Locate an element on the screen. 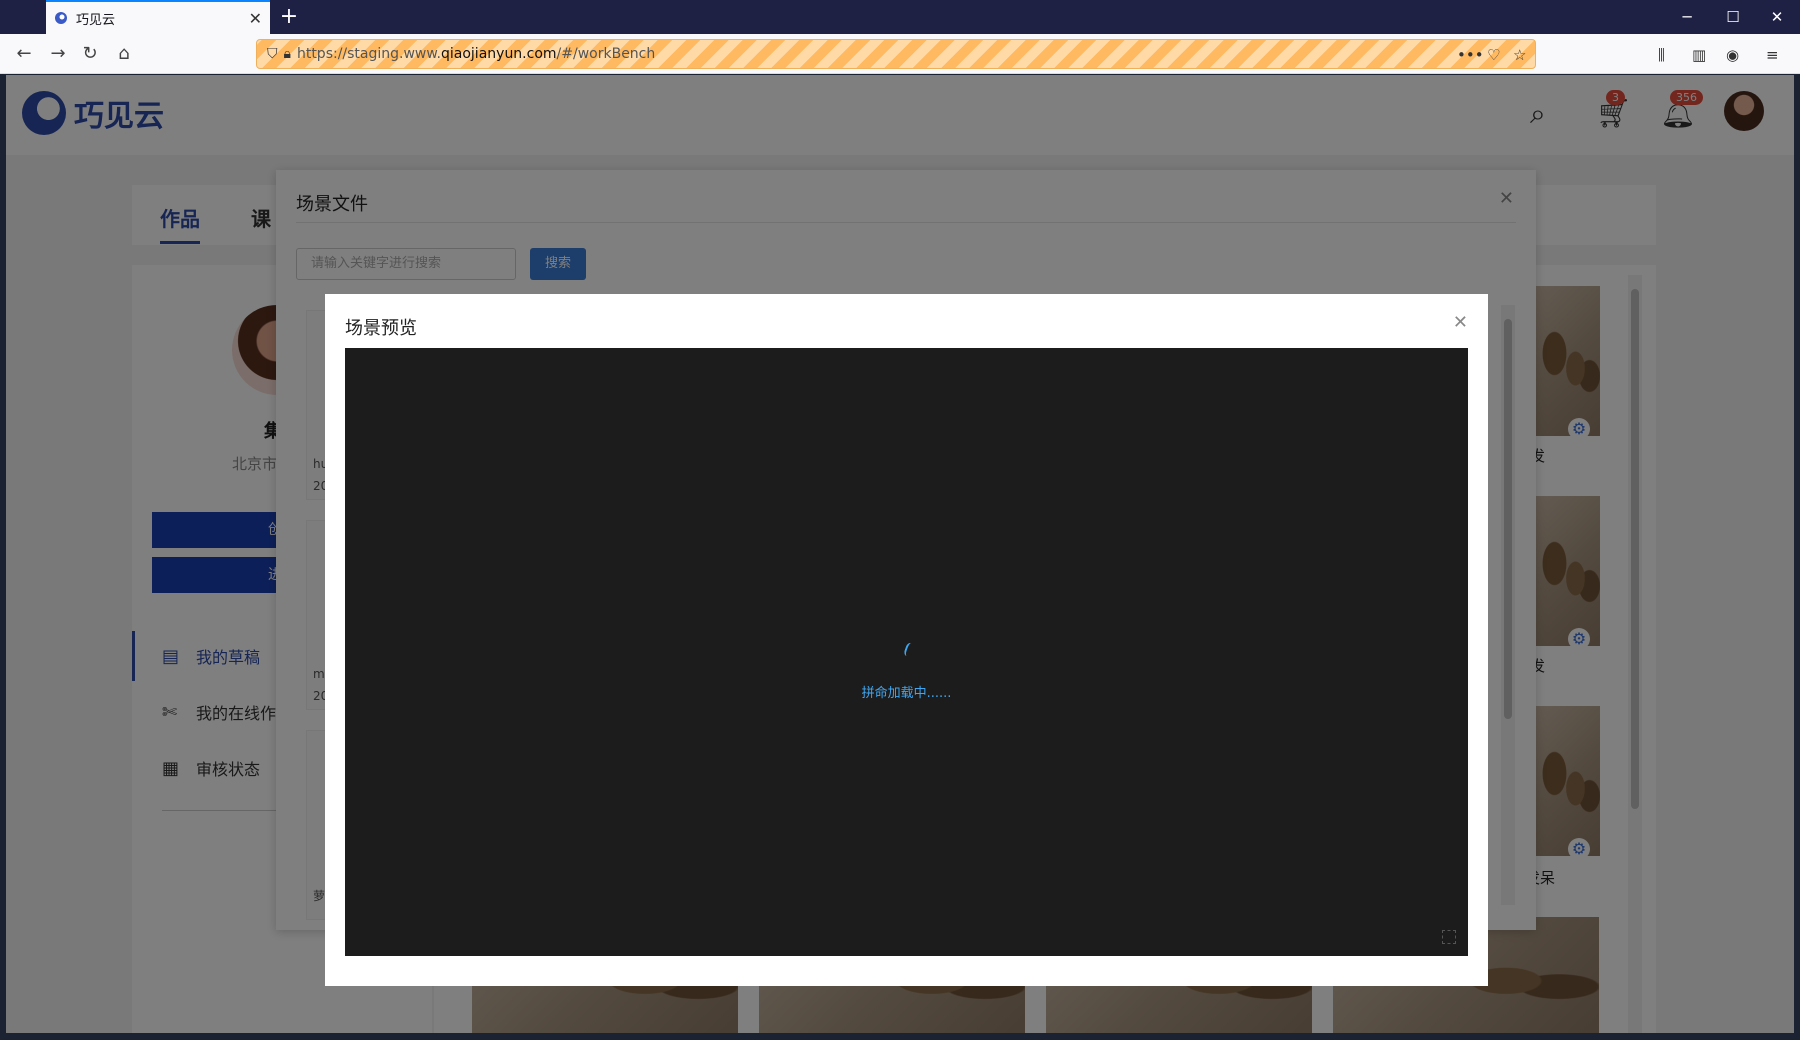 The image size is (1800, 1040). page-actions-icon: ••• is located at coordinates (1470, 55).